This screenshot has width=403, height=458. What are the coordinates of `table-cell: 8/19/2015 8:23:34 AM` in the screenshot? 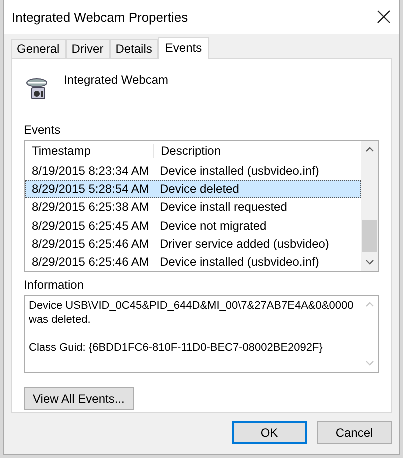 It's located at (90, 171).